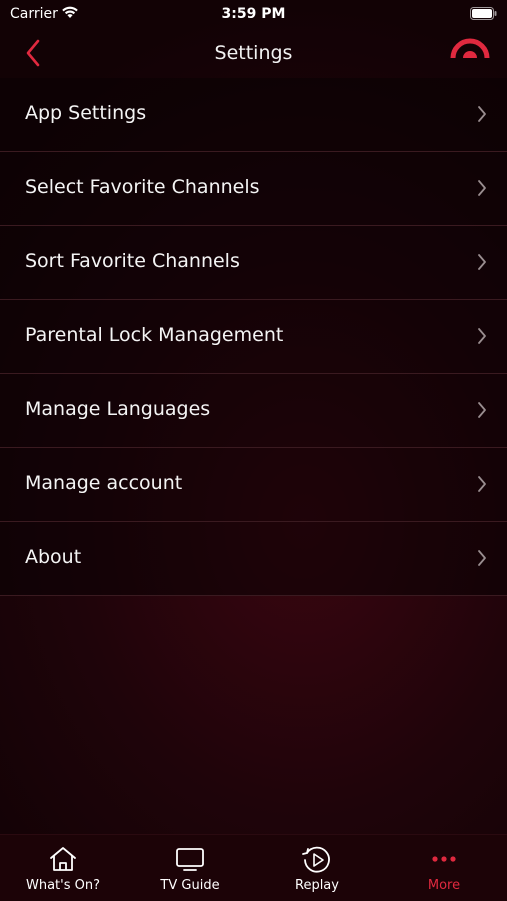 This screenshot has width=507, height=901. I want to click on tab-bar: What's On? TV Guide Replay More, so click(253, 867).